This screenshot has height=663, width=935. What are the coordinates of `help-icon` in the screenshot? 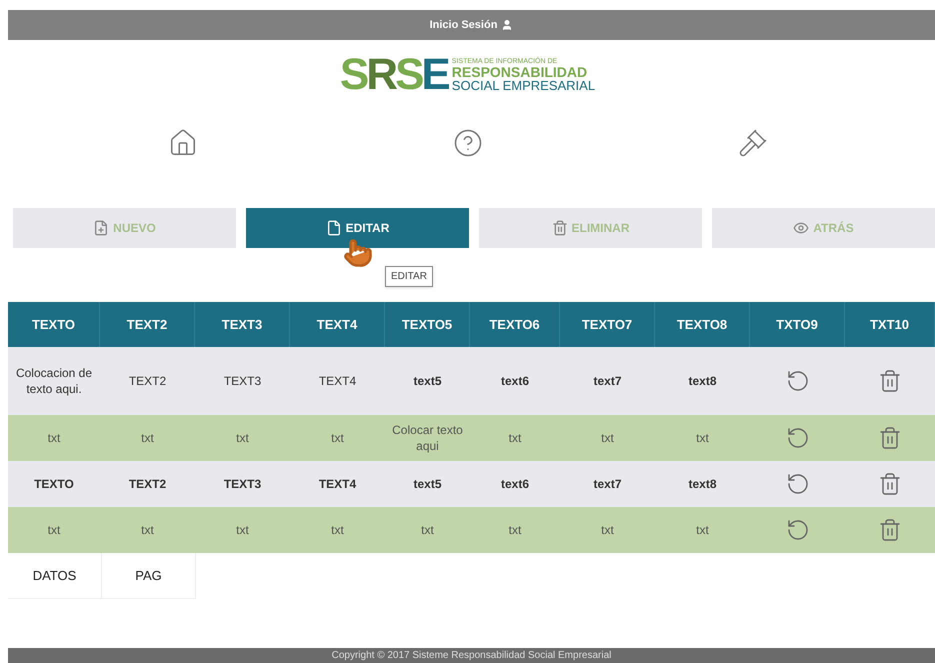 It's located at (467, 143).